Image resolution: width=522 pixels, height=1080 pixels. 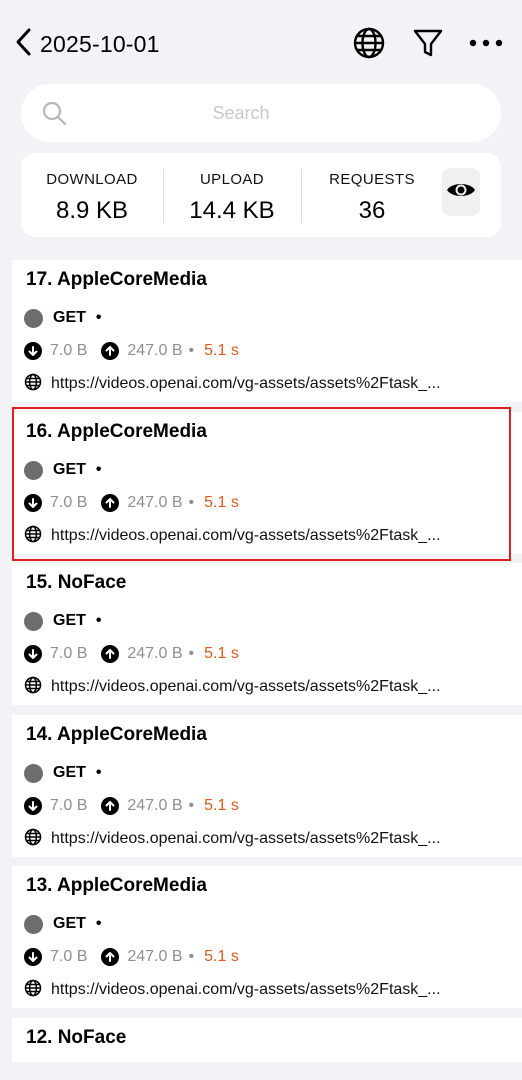 I want to click on upload-value: 14.4 KB, so click(x=232, y=210).